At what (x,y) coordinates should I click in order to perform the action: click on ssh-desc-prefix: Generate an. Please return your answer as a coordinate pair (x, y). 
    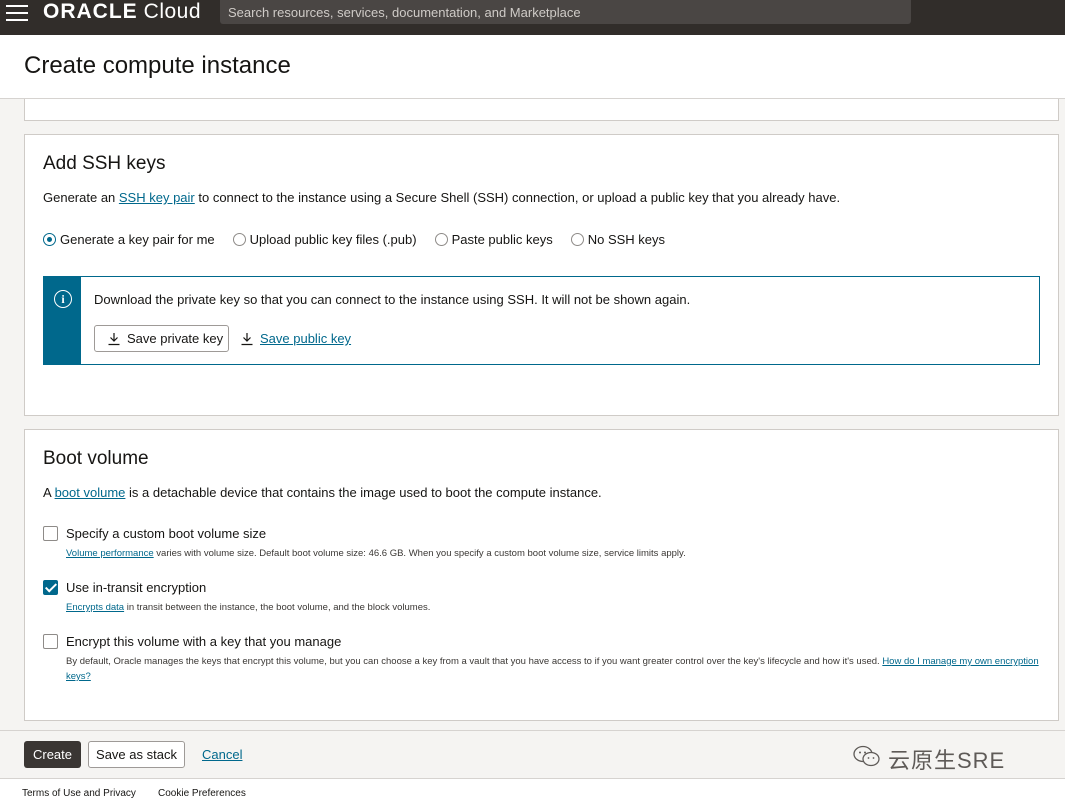
    Looking at the image, I should click on (81, 197).